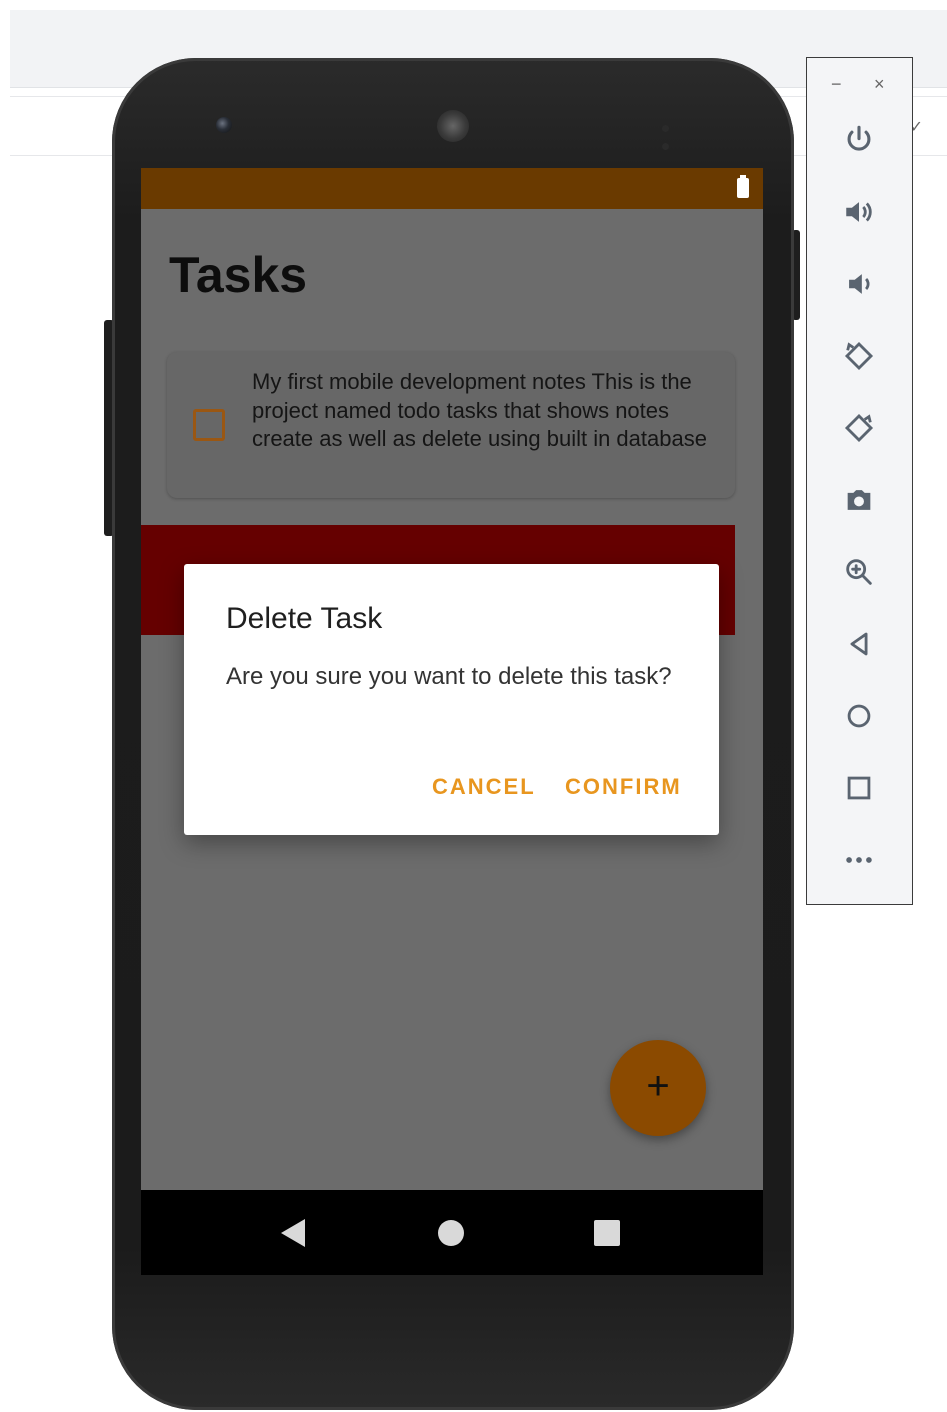 This screenshot has width=947, height=1412. I want to click on task-checkbox, so click(209, 425).